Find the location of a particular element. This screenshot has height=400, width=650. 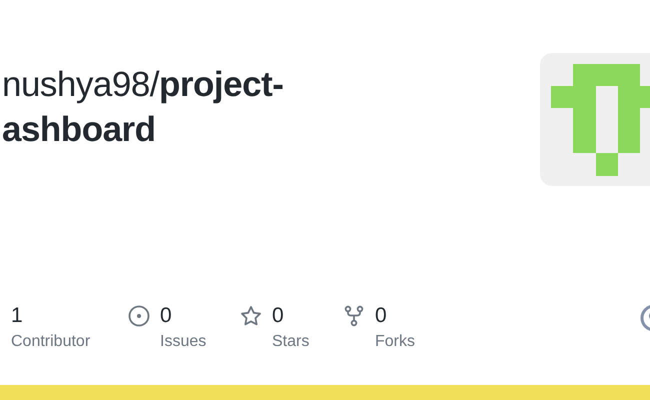

stat-label: Stars is located at coordinates (291, 342).